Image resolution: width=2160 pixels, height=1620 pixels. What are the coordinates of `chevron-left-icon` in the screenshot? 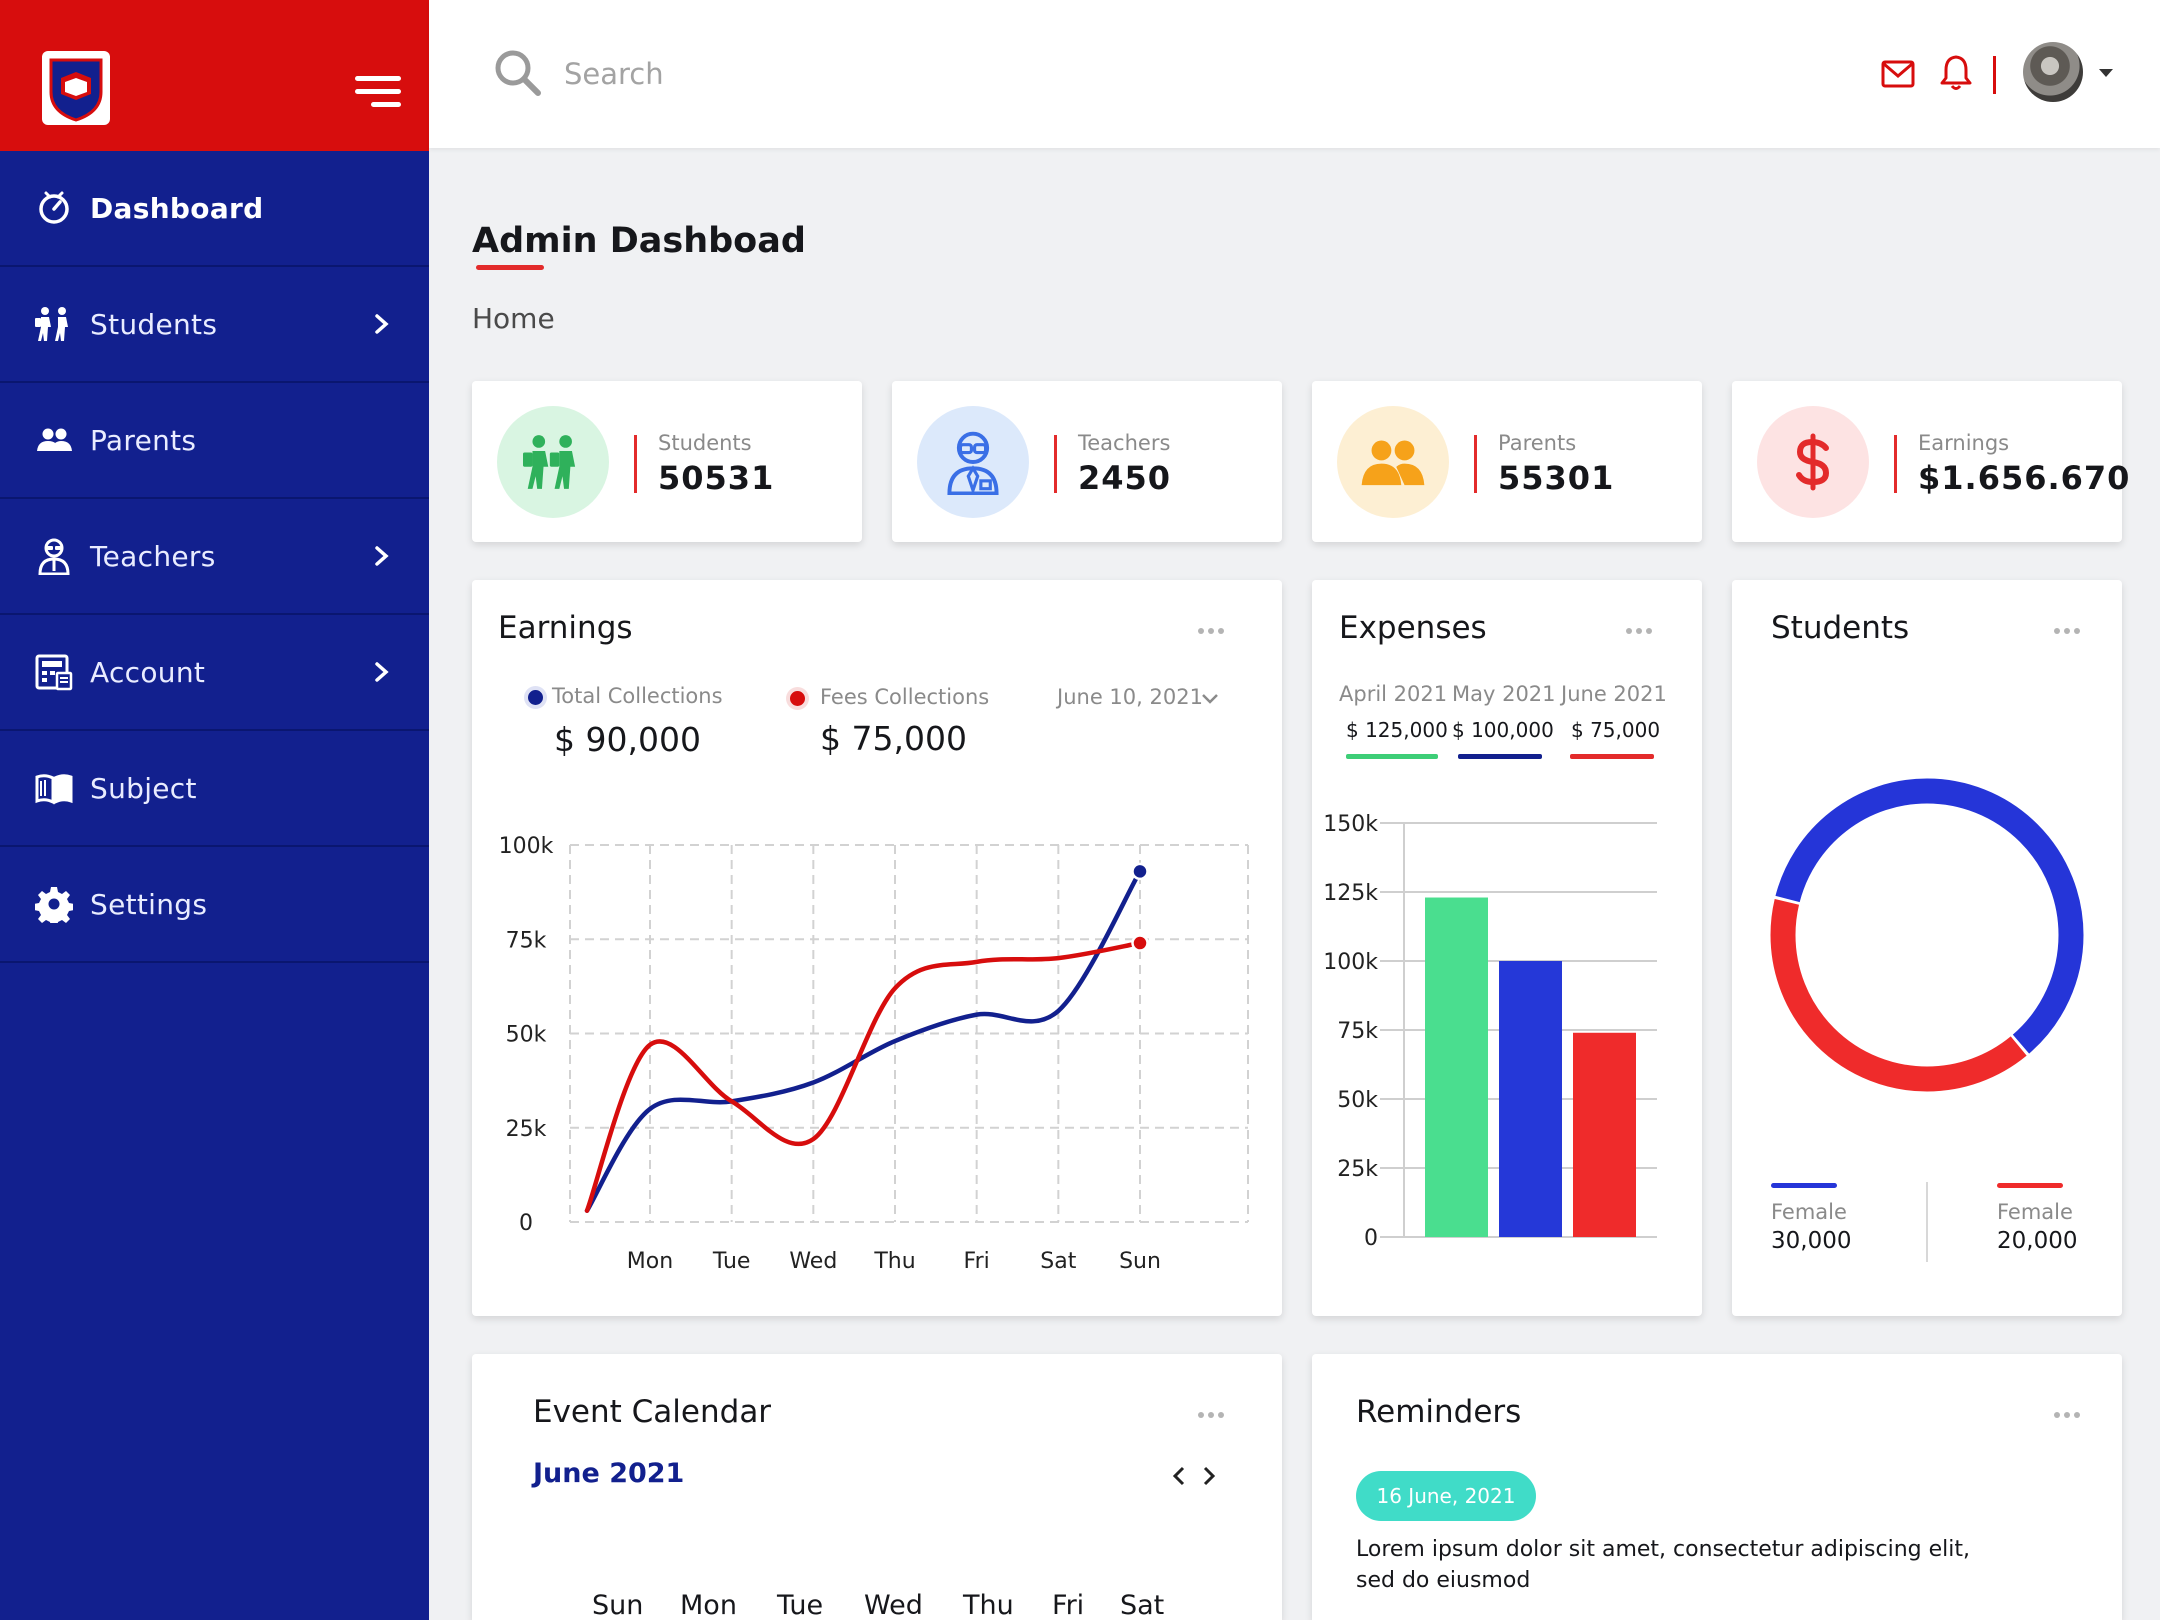 It's located at (1179, 1476).